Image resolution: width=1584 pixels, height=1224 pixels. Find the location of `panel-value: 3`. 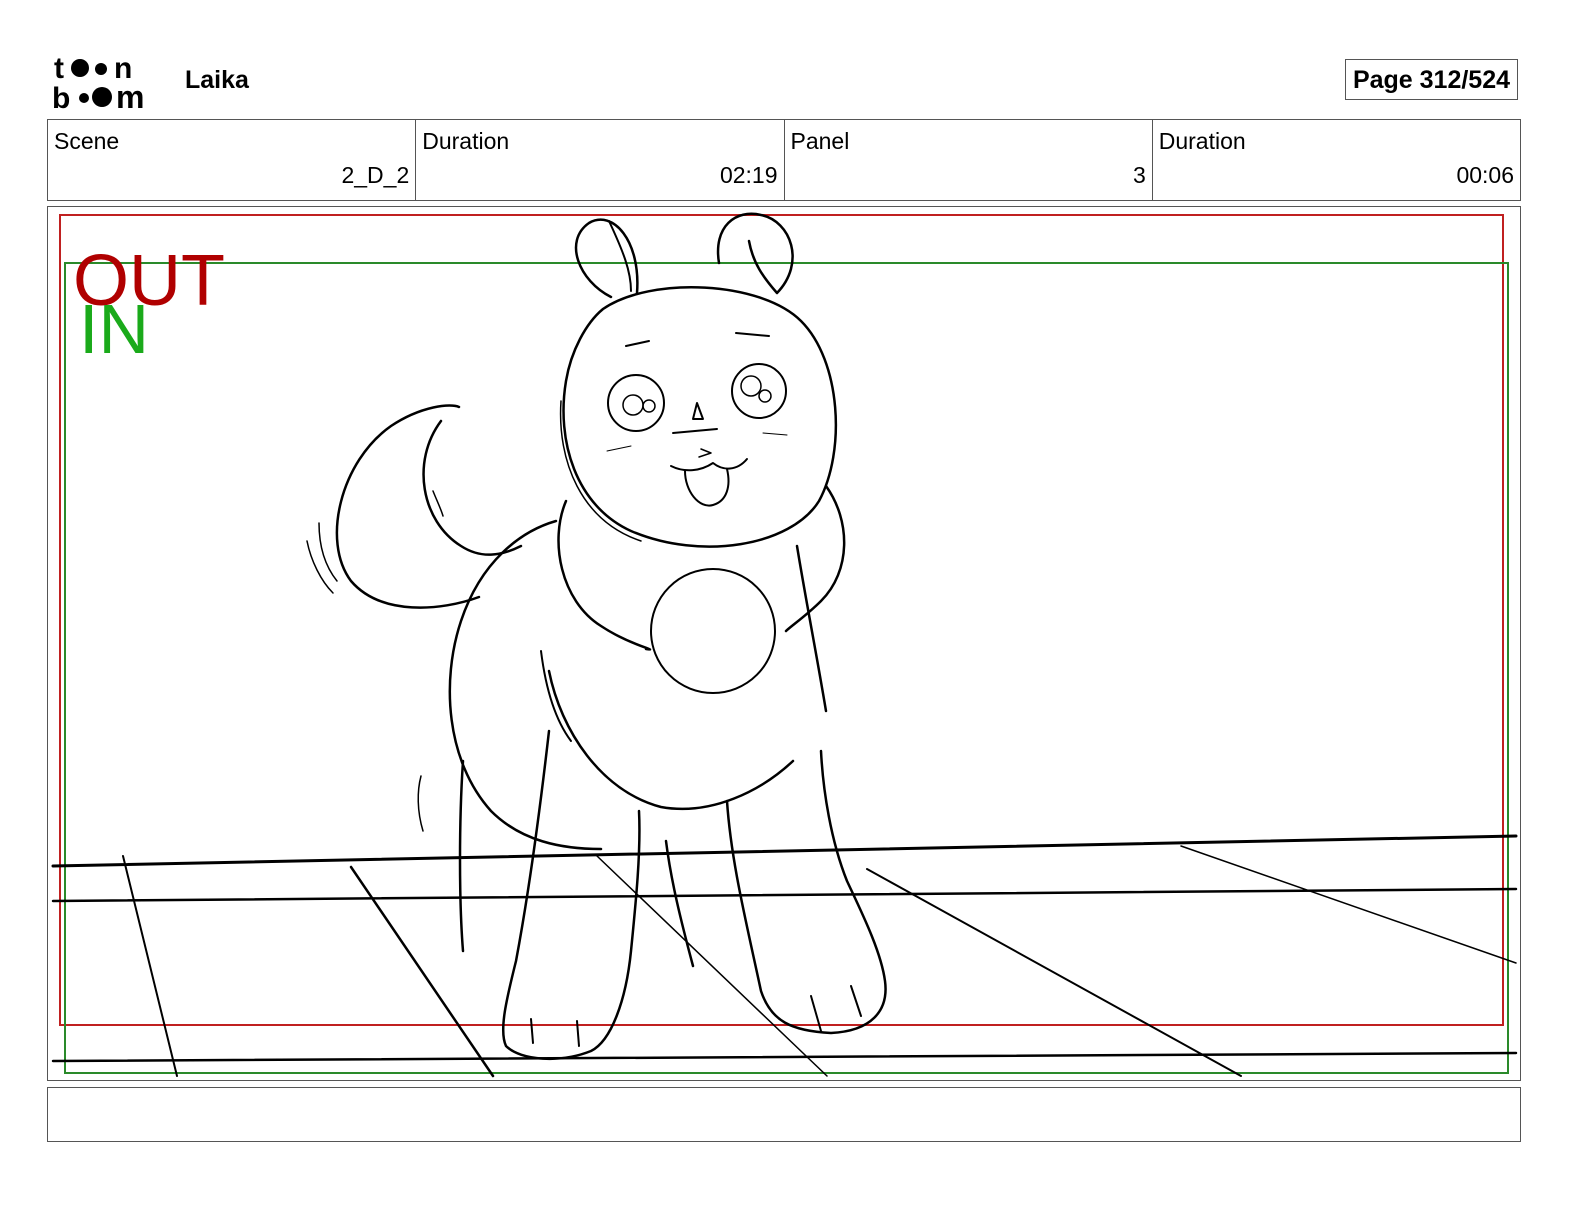

panel-value: 3 is located at coordinates (1139, 175).